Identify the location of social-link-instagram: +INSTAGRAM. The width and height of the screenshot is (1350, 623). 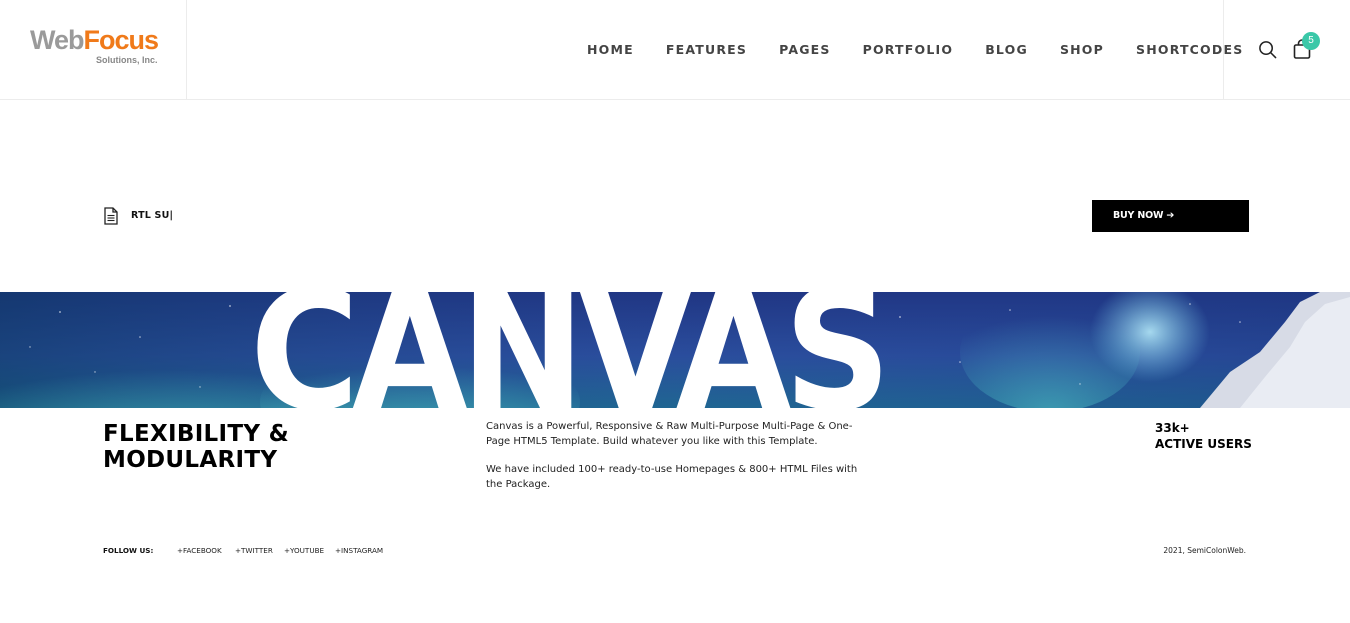
(359, 550).